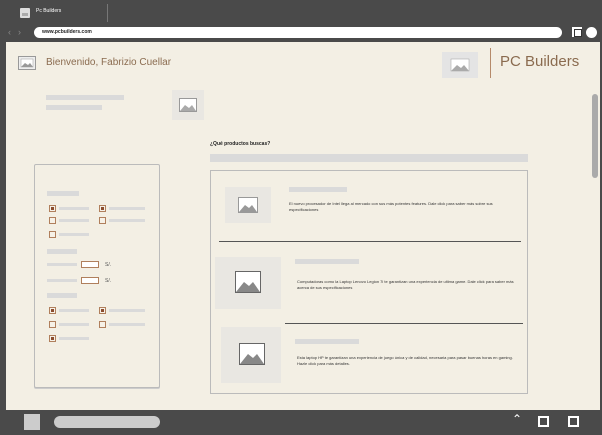  What do you see at coordinates (540, 61) in the screenshot?
I see `brand-title: PC Builders` at bounding box center [540, 61].